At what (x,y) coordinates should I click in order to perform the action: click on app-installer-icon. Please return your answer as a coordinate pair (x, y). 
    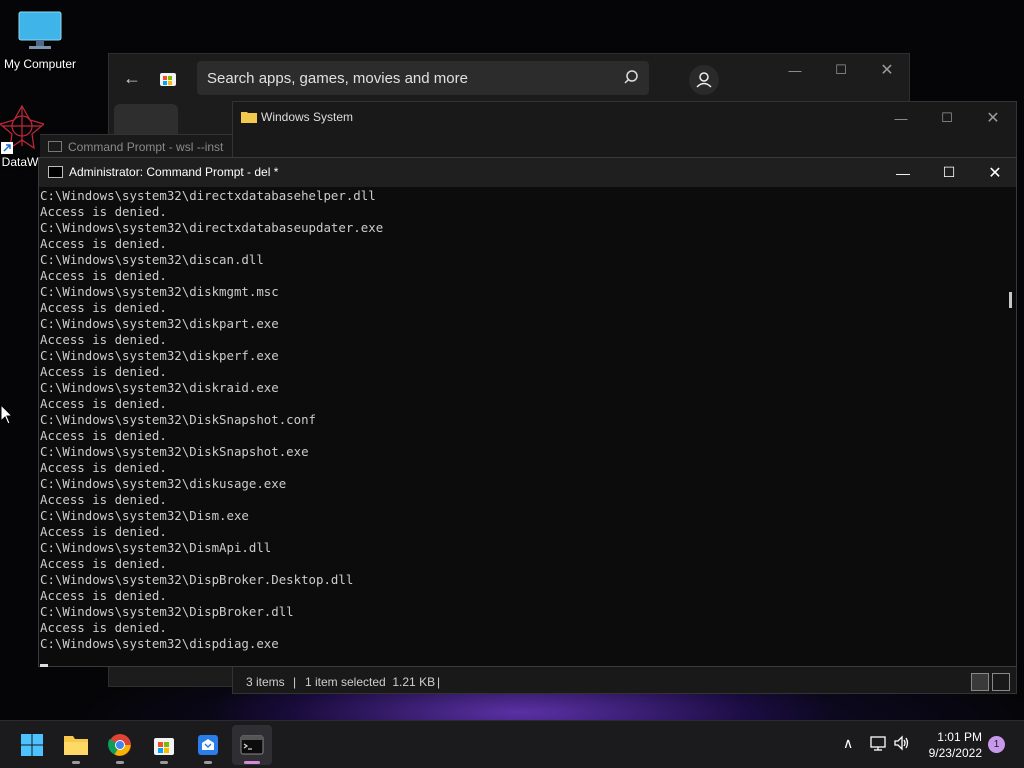
    Looking at the image, I should click on (208, 745).